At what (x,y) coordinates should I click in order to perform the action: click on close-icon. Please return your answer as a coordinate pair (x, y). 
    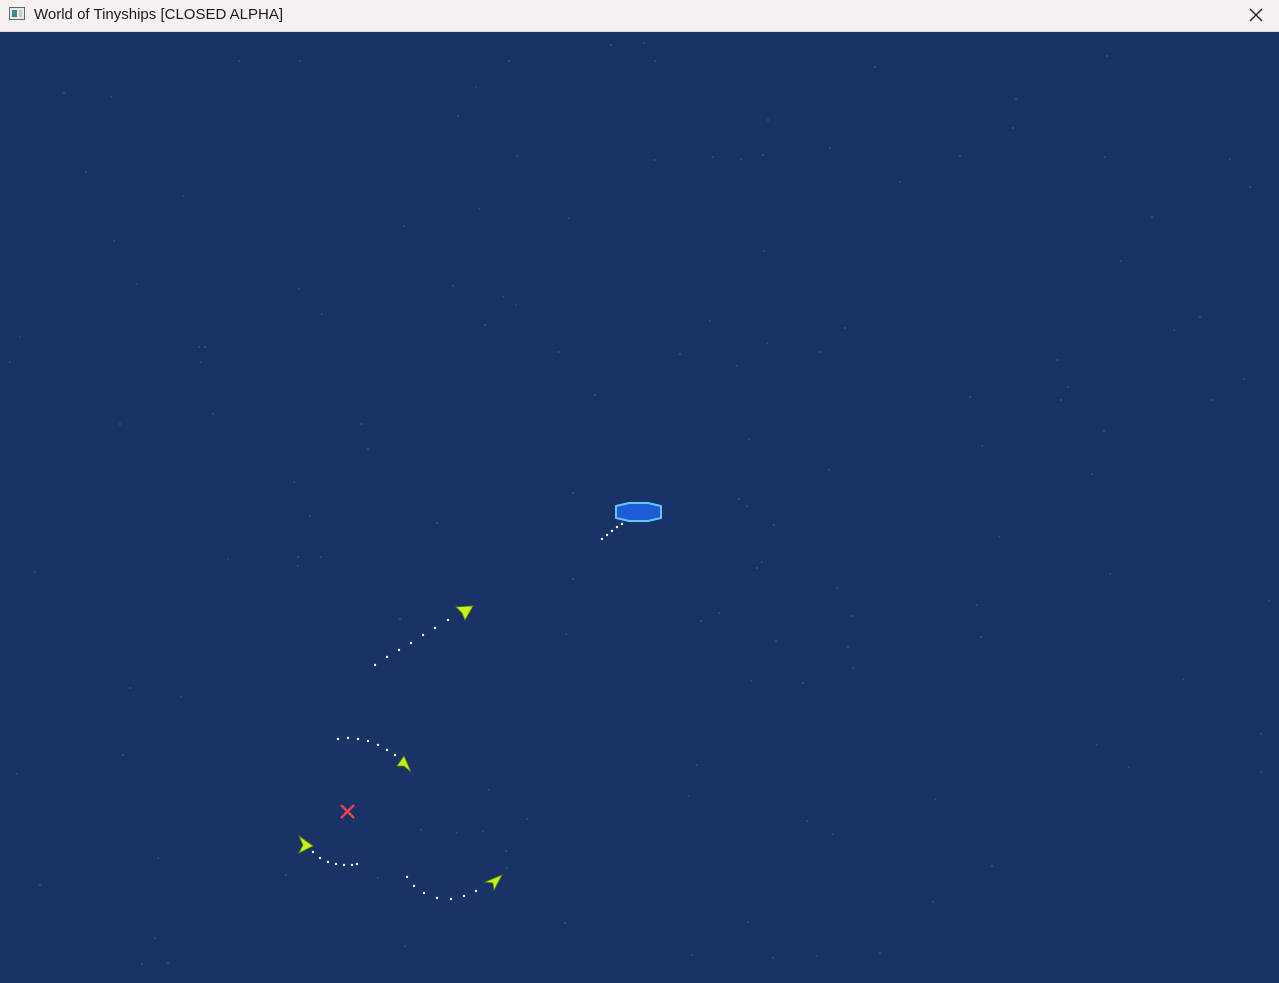
    Looking at the image, I should click on (1256, 15).